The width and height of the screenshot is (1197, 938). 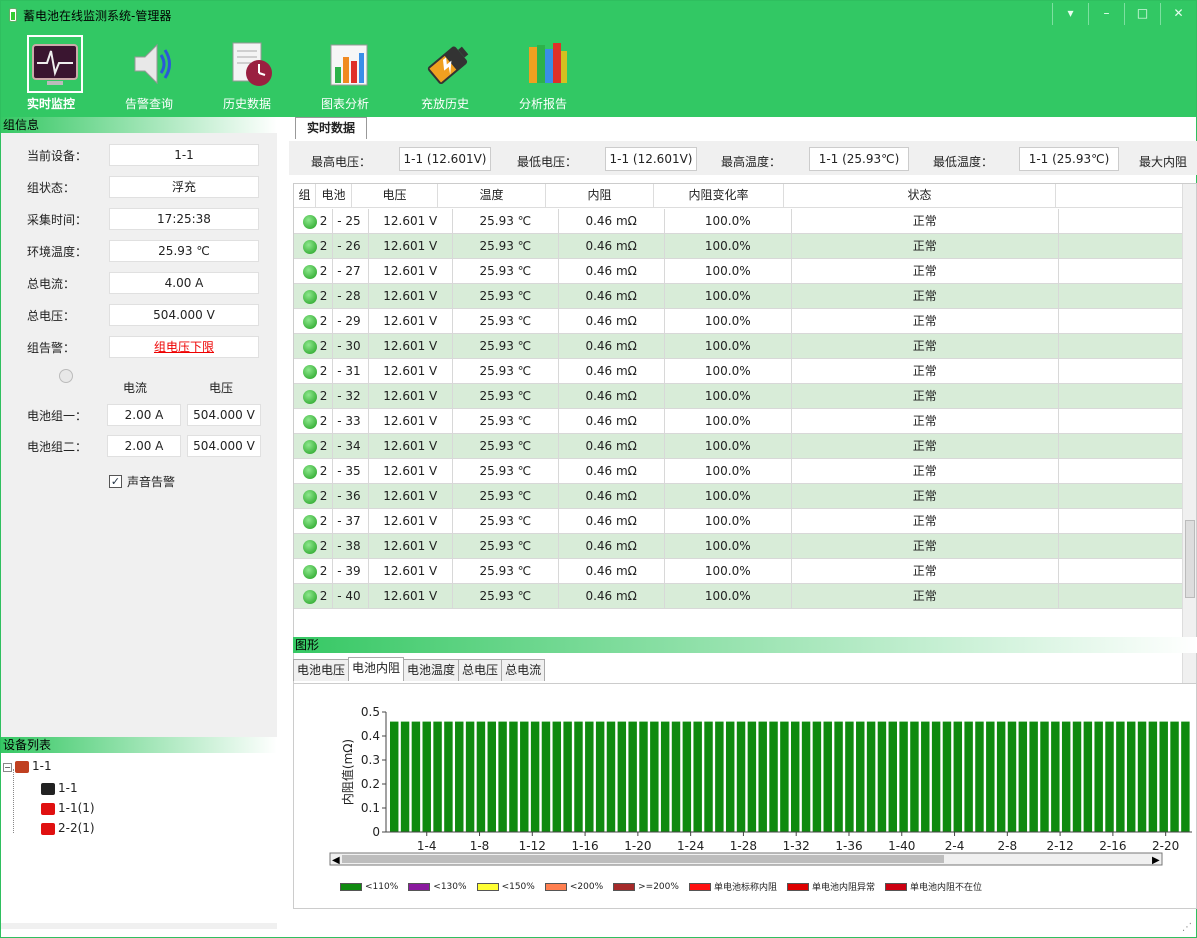 What do you see at coordinates (699, 886) in the screenshot?
I see `legend-swatch` at bounding box center [699, 886].